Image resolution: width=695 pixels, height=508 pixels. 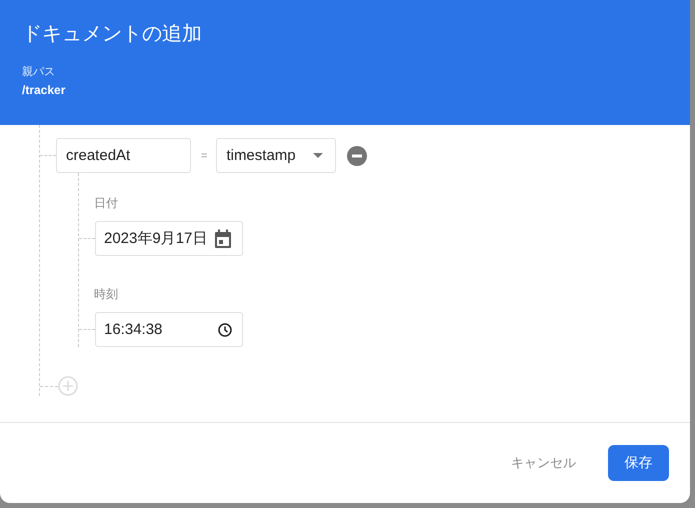 What do you see at coordinates (357, 156) in the screenshot?
I see `remove-icon` at bounding box center [357, 156].